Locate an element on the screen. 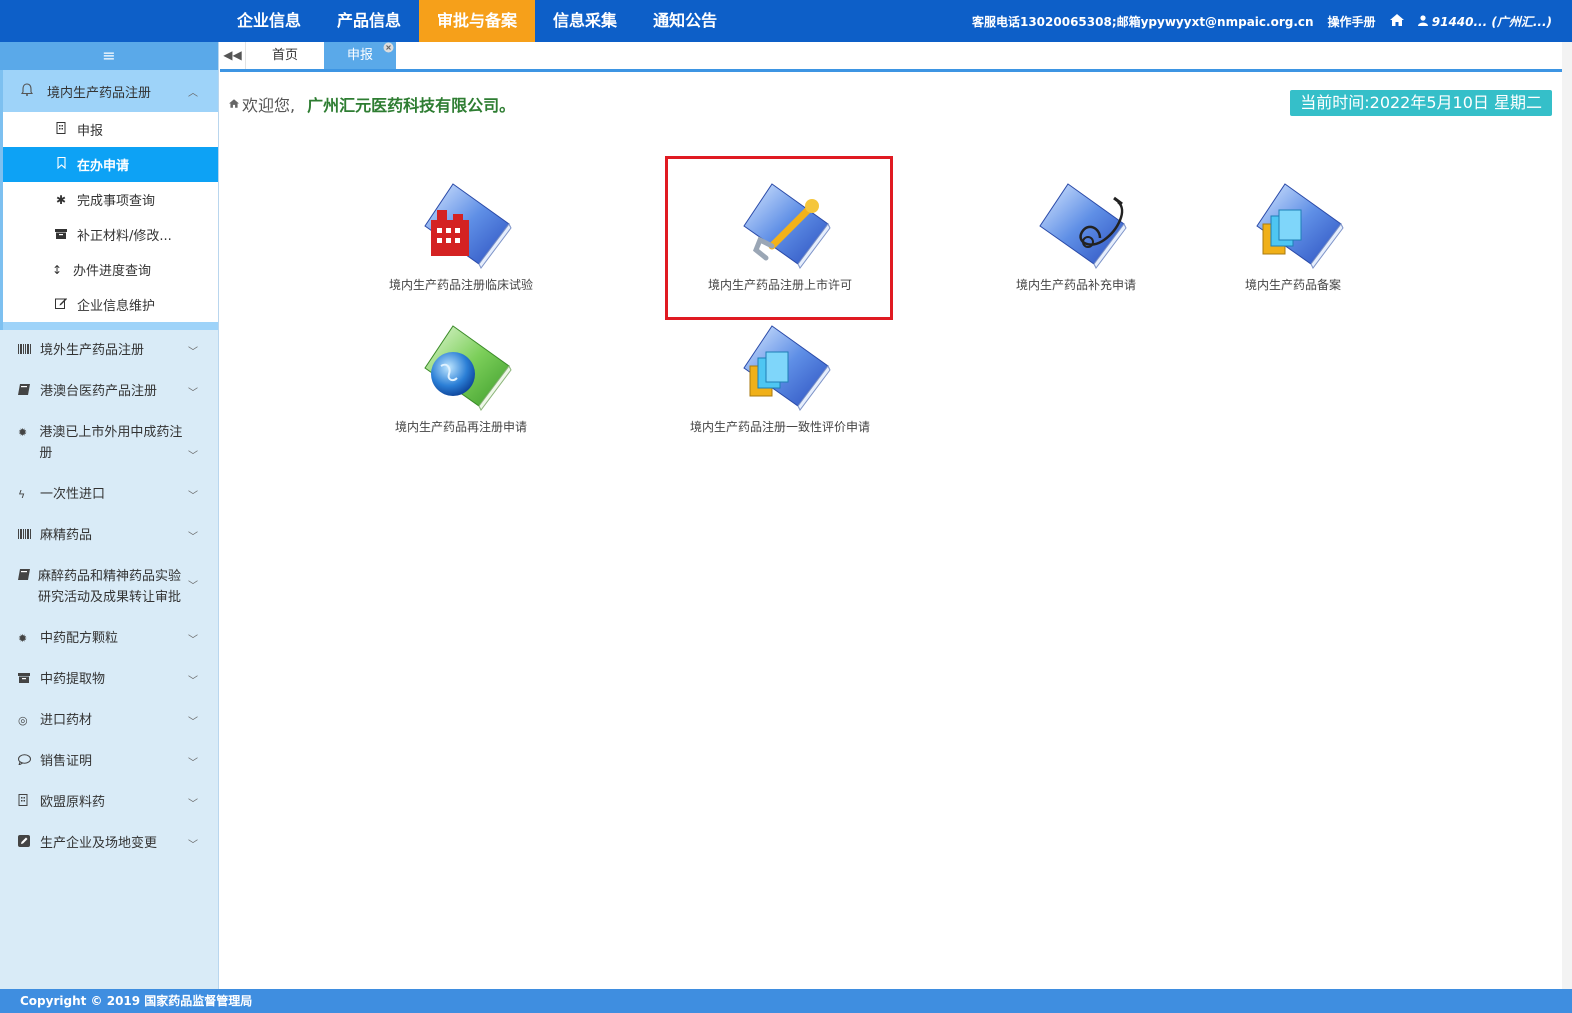 This screenshot has height=1013, width=1572. sidebar-group-hk-macao-external-tcm: ✹ 港澳已上市外用中成药注册 ﹀ is located at coordinates (109, 443).